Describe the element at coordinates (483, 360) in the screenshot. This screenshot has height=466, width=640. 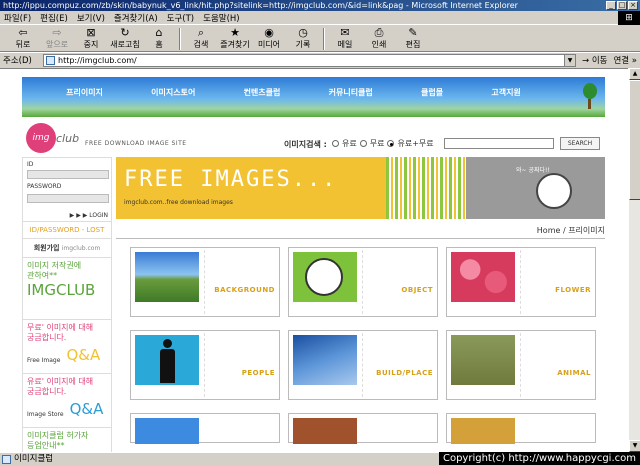
I see `animal-thumbnail` at that location.